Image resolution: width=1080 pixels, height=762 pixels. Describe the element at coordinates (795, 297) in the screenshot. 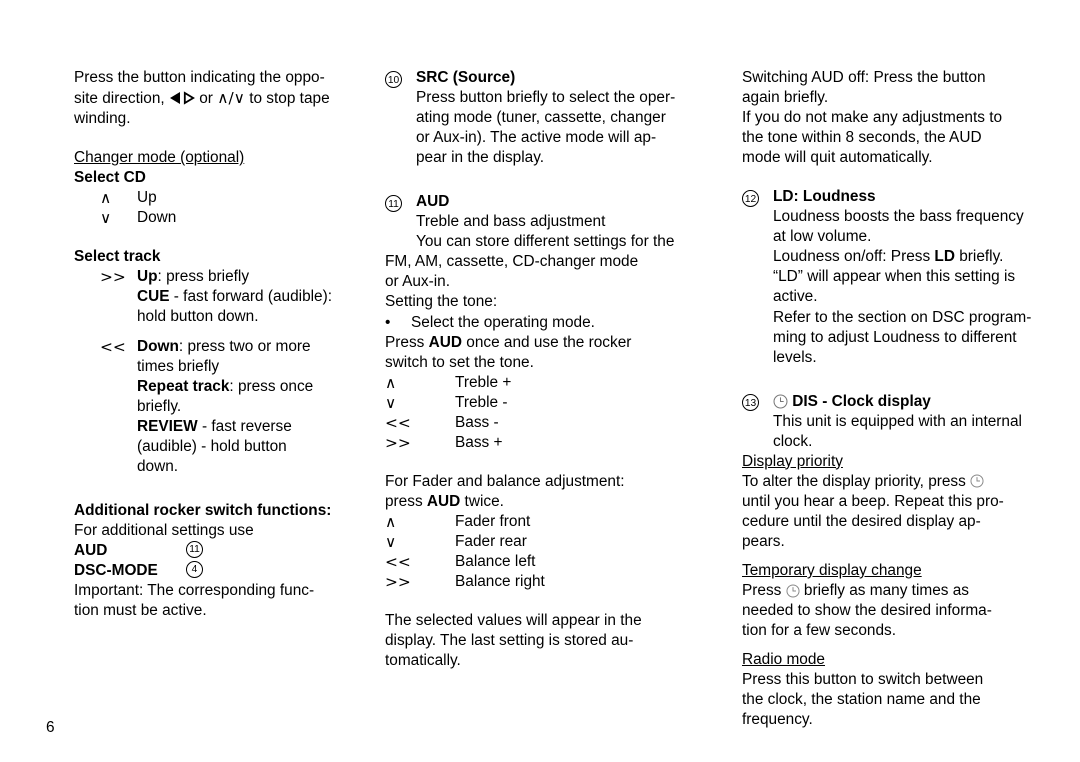

I see `loudness-line5: active.` at that location.